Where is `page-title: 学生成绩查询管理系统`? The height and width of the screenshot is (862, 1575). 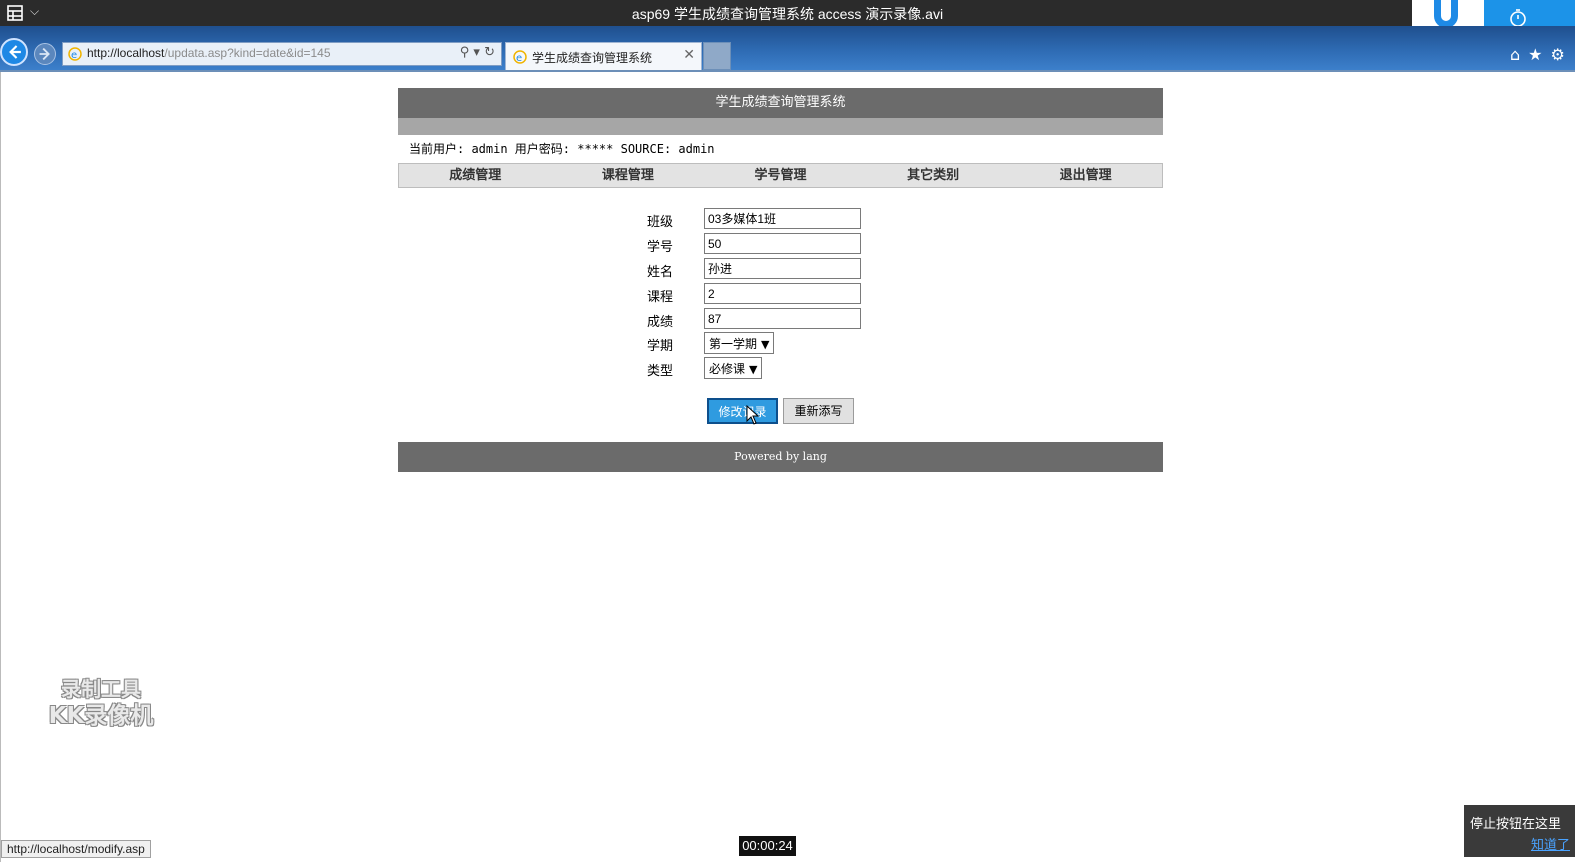 page-title: 学生成绩查询管理系统 is located at coordinates (780, 103).